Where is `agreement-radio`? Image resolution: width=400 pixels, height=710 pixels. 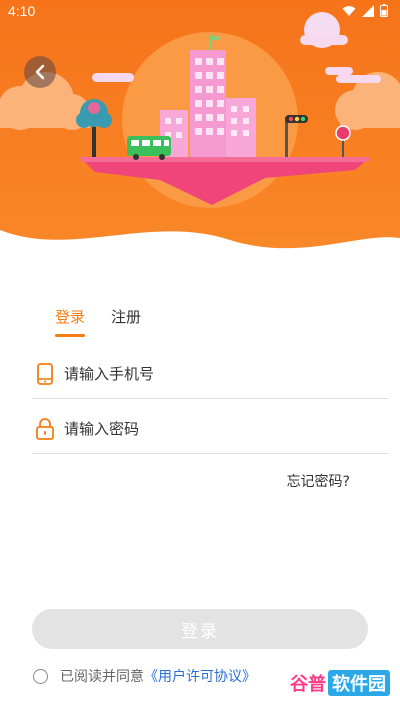 agreement-radio is located at coordinates (40, 676).